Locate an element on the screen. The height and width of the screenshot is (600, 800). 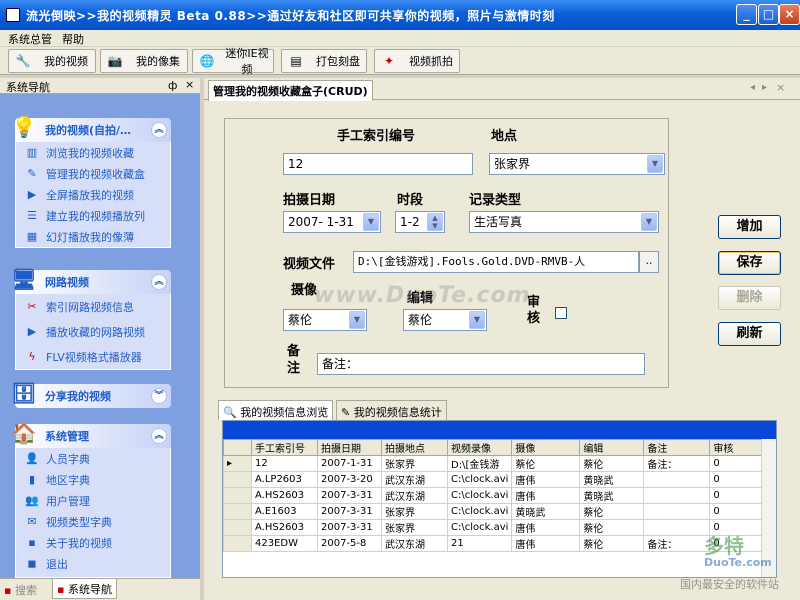
nav-group-header: 🏠 系统管理 ︽ is located at coordinates (91, 434).